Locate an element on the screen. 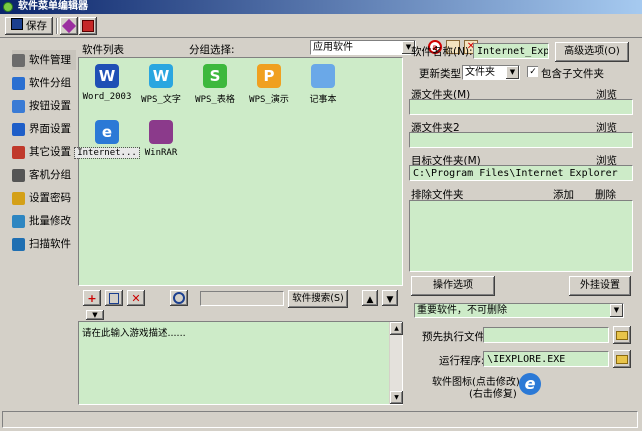 This screenshot has height=431, width=642. scroll-up-button: ▲ is located at coordinates (396, 328).